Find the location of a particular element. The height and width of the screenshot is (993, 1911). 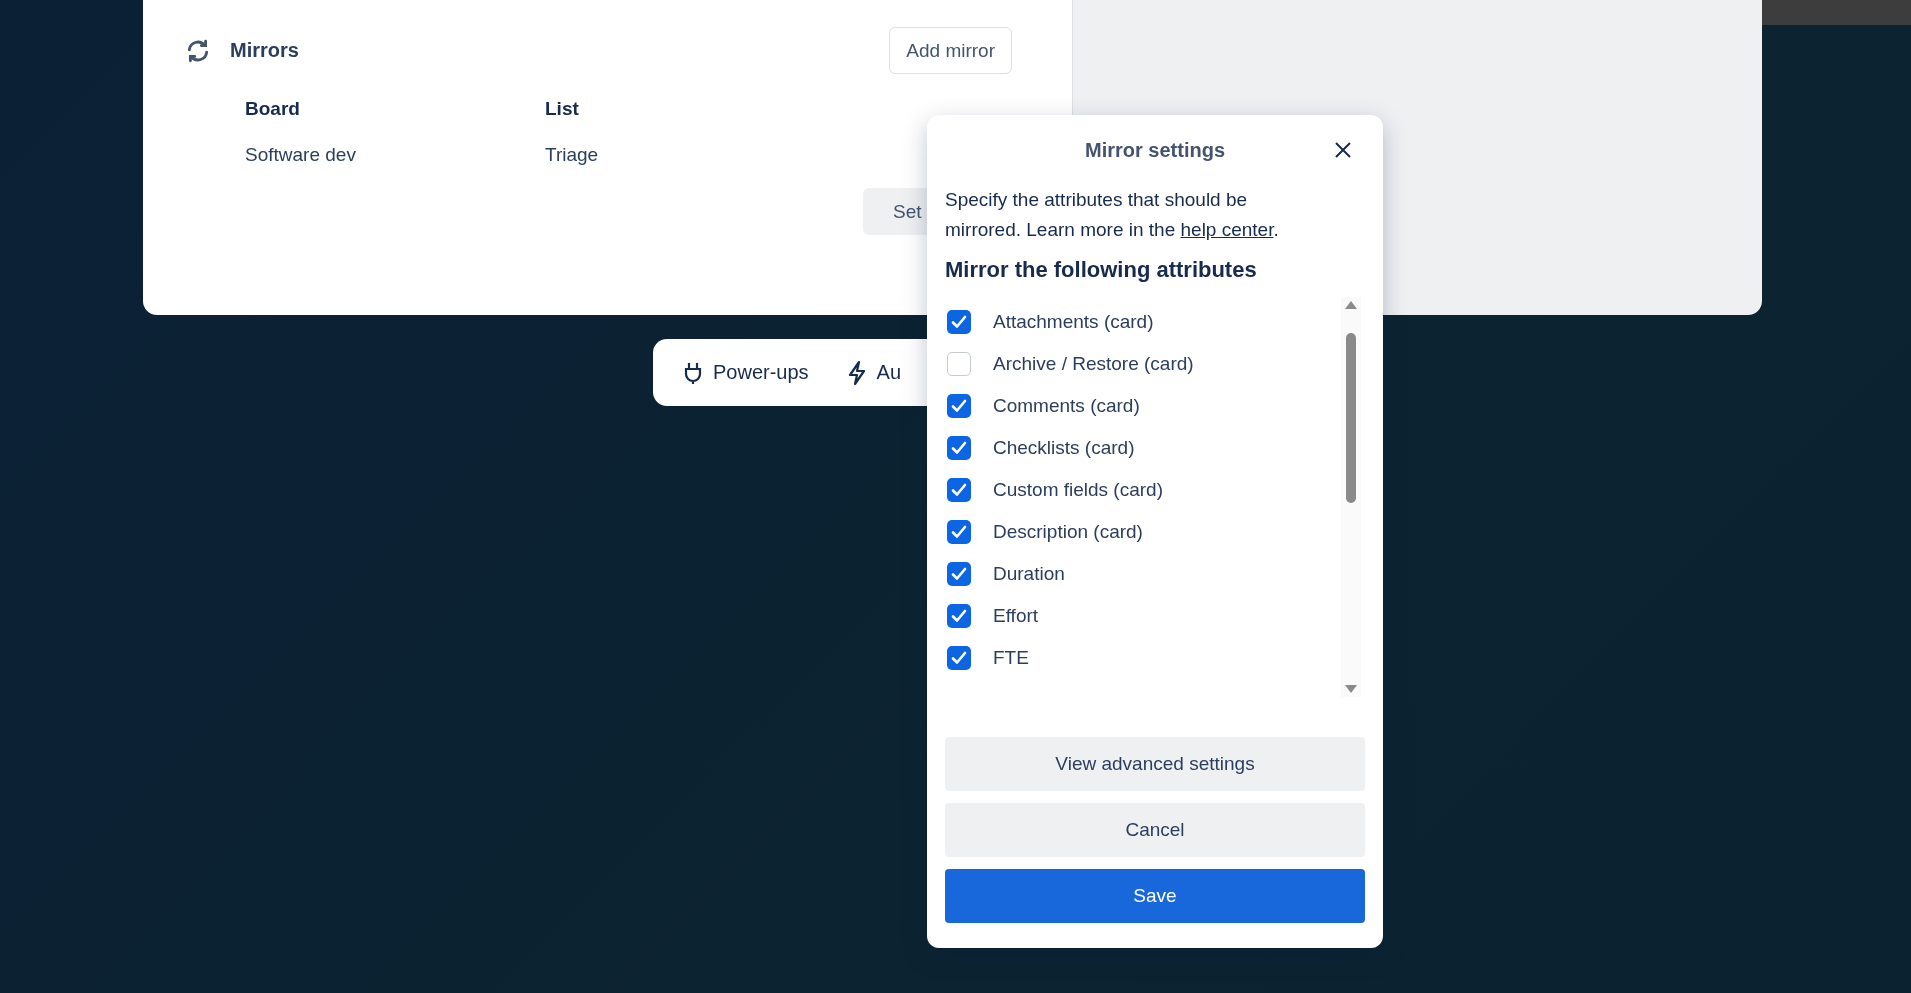

secondary-button: Cancel is located at coordinates (1155, 830).